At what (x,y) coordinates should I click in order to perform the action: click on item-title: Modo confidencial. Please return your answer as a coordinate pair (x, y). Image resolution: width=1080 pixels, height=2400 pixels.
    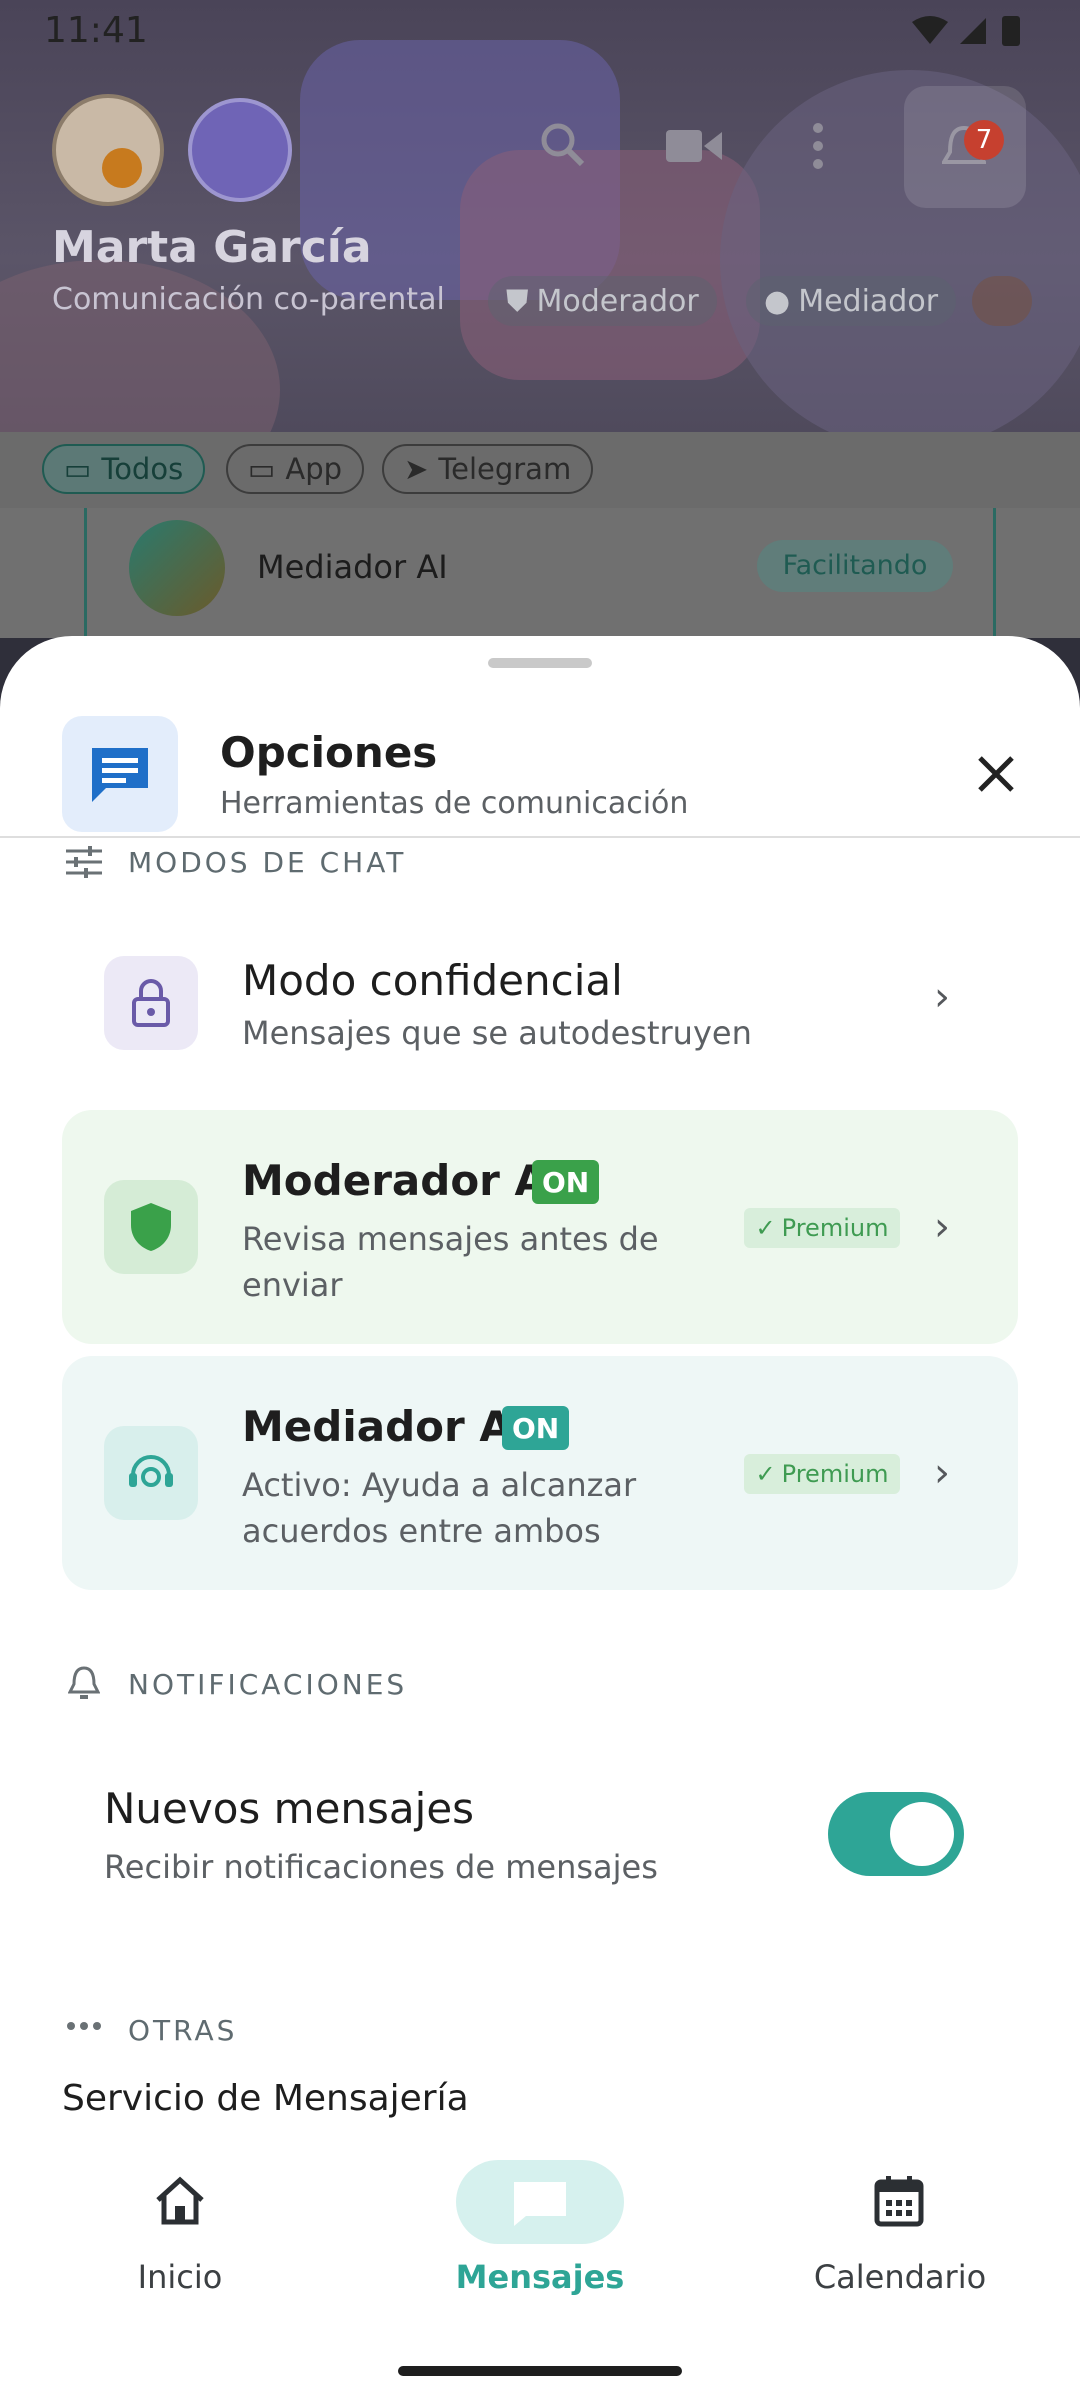
    Looking at the image, I should click on (432, 980).